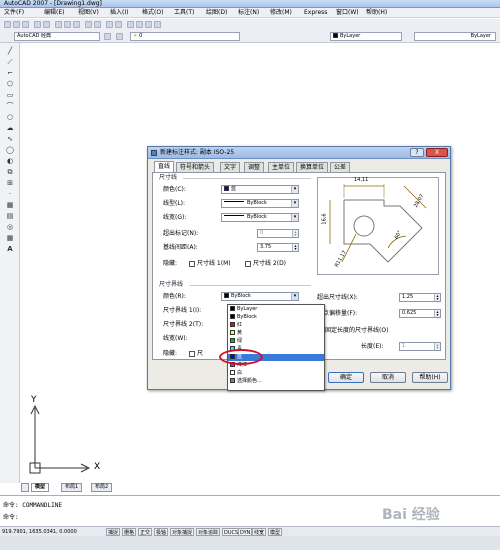 The width and height of the screenshot is (500, 550). What do you see at coordinates (58, 24) in the screenshot?
I see `cut-icon` at bounding box center [58, 24].